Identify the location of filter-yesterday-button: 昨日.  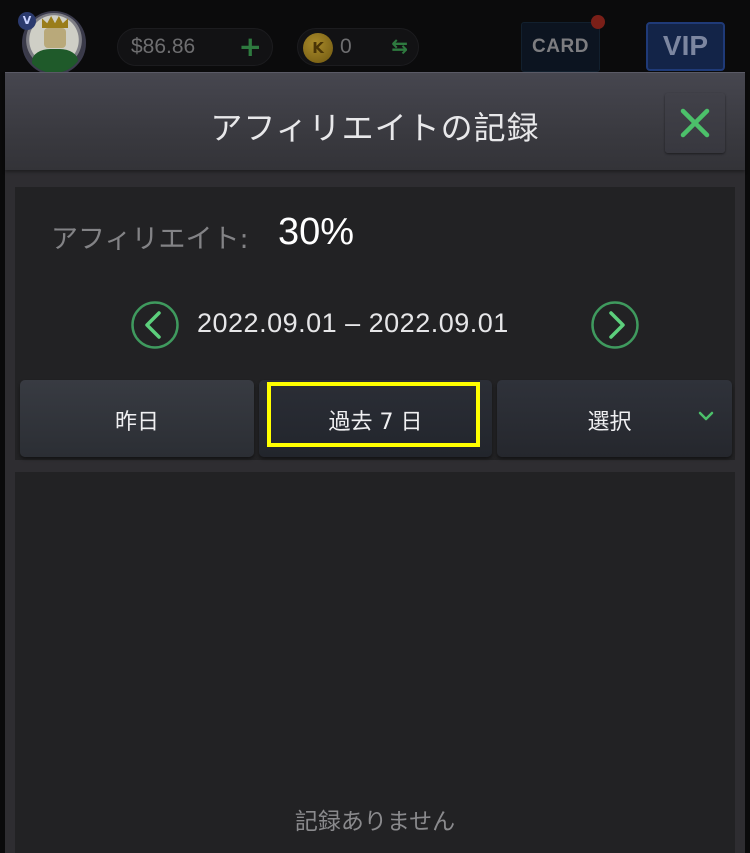
(137, 418).